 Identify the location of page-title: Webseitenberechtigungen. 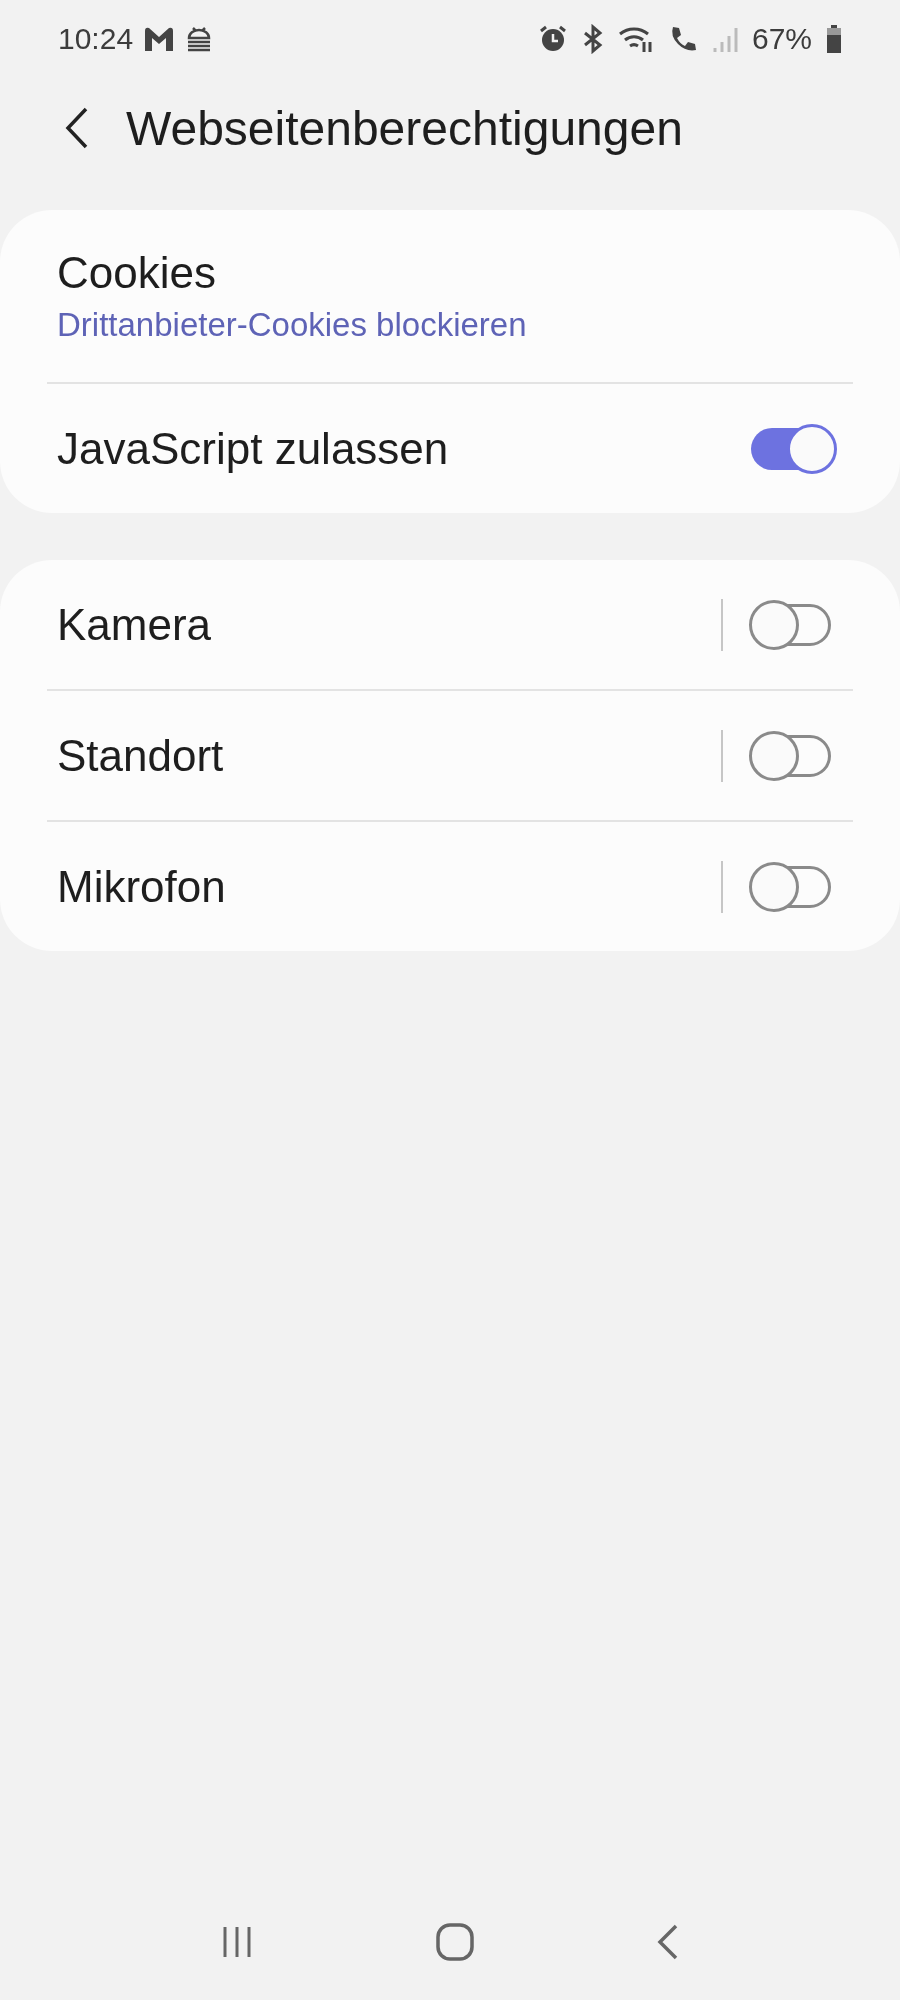
(404, 128).